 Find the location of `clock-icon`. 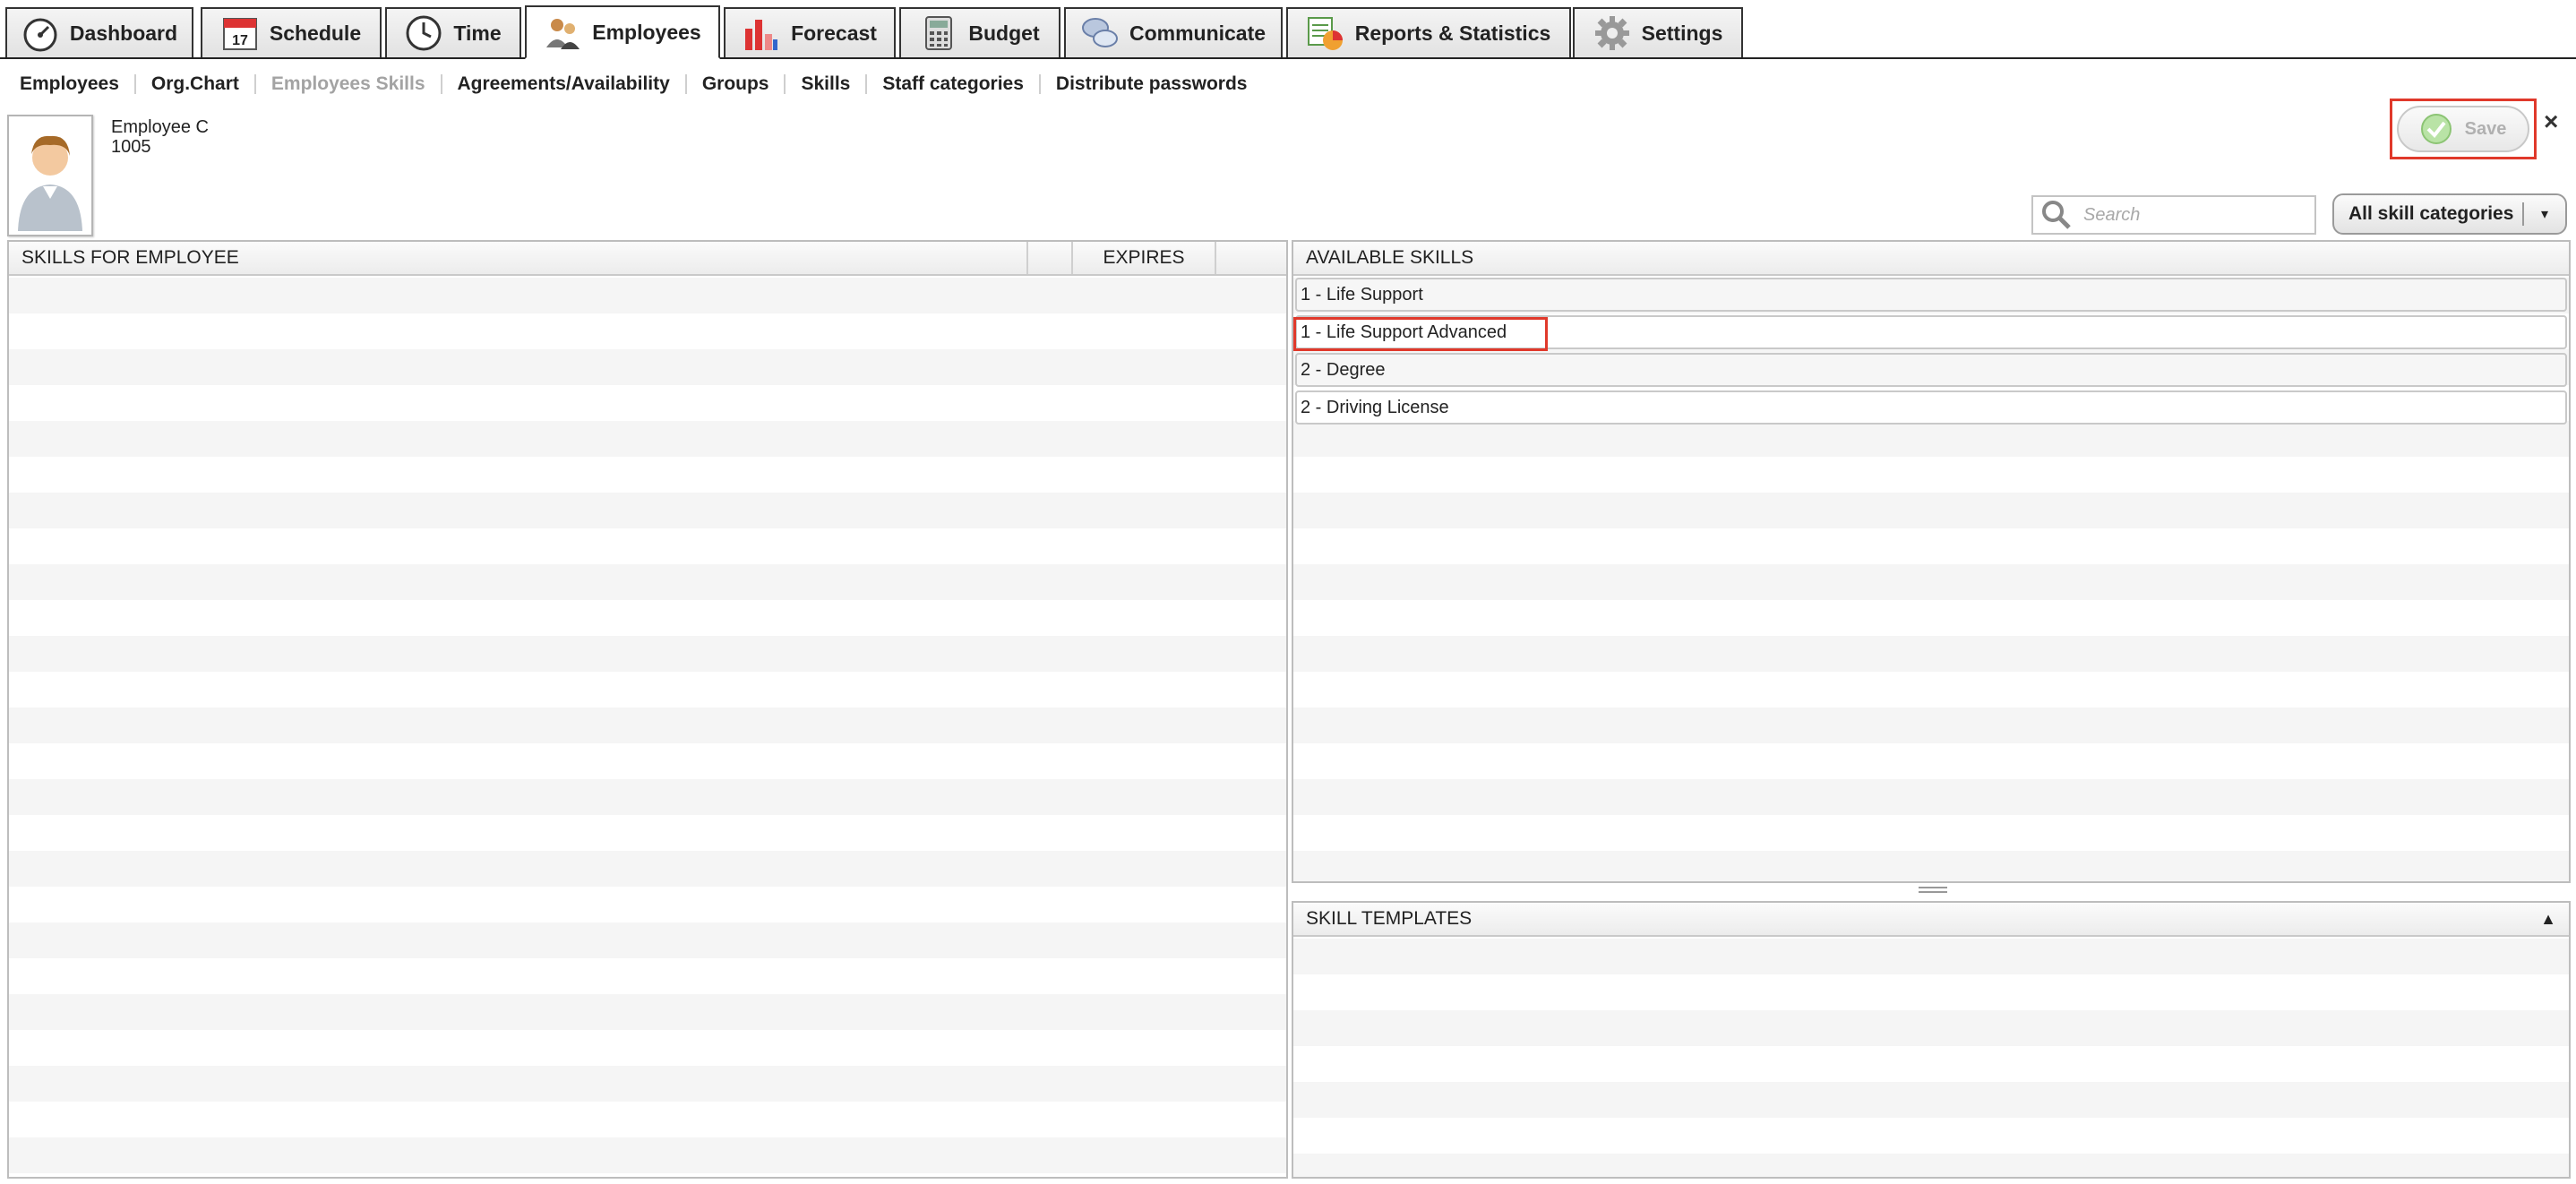

clock-icon is located at coordinates (423, 33).